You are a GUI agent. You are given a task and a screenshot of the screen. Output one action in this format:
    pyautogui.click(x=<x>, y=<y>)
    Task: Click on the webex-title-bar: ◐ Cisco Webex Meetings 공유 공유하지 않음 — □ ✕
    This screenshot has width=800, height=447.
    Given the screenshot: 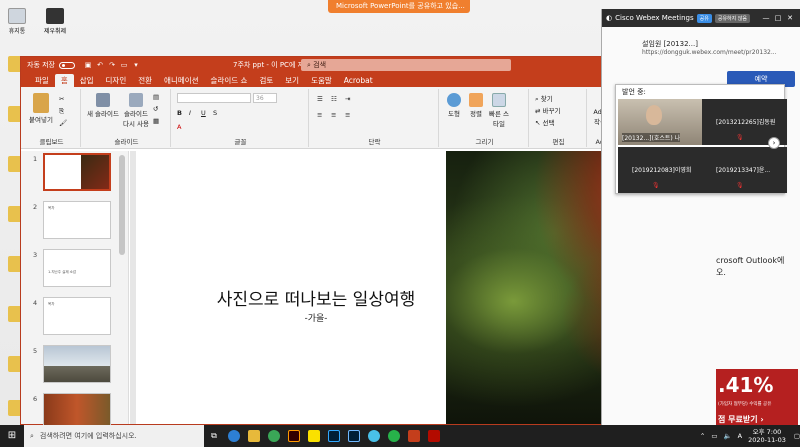 What is the action you would take?
    pyautogui.click(x=701, y=18)
    